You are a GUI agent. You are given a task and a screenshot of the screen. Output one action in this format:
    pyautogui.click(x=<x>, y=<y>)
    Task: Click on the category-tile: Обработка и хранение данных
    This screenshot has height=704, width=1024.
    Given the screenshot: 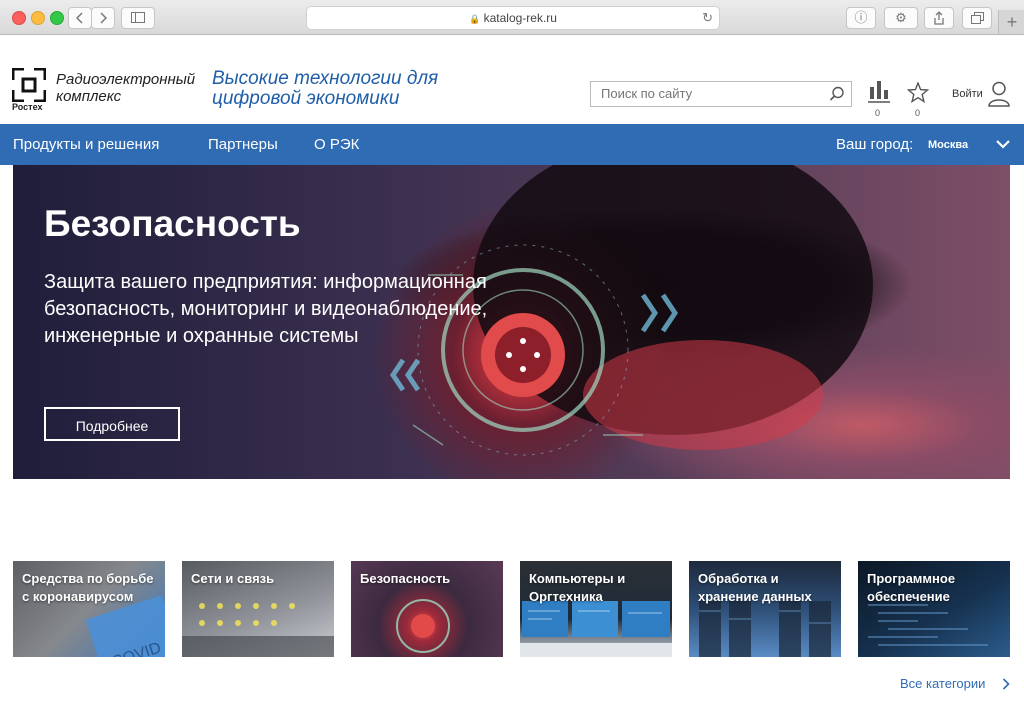 What is the action you would take?
    pyautogui.click(x=765, y=609)
    